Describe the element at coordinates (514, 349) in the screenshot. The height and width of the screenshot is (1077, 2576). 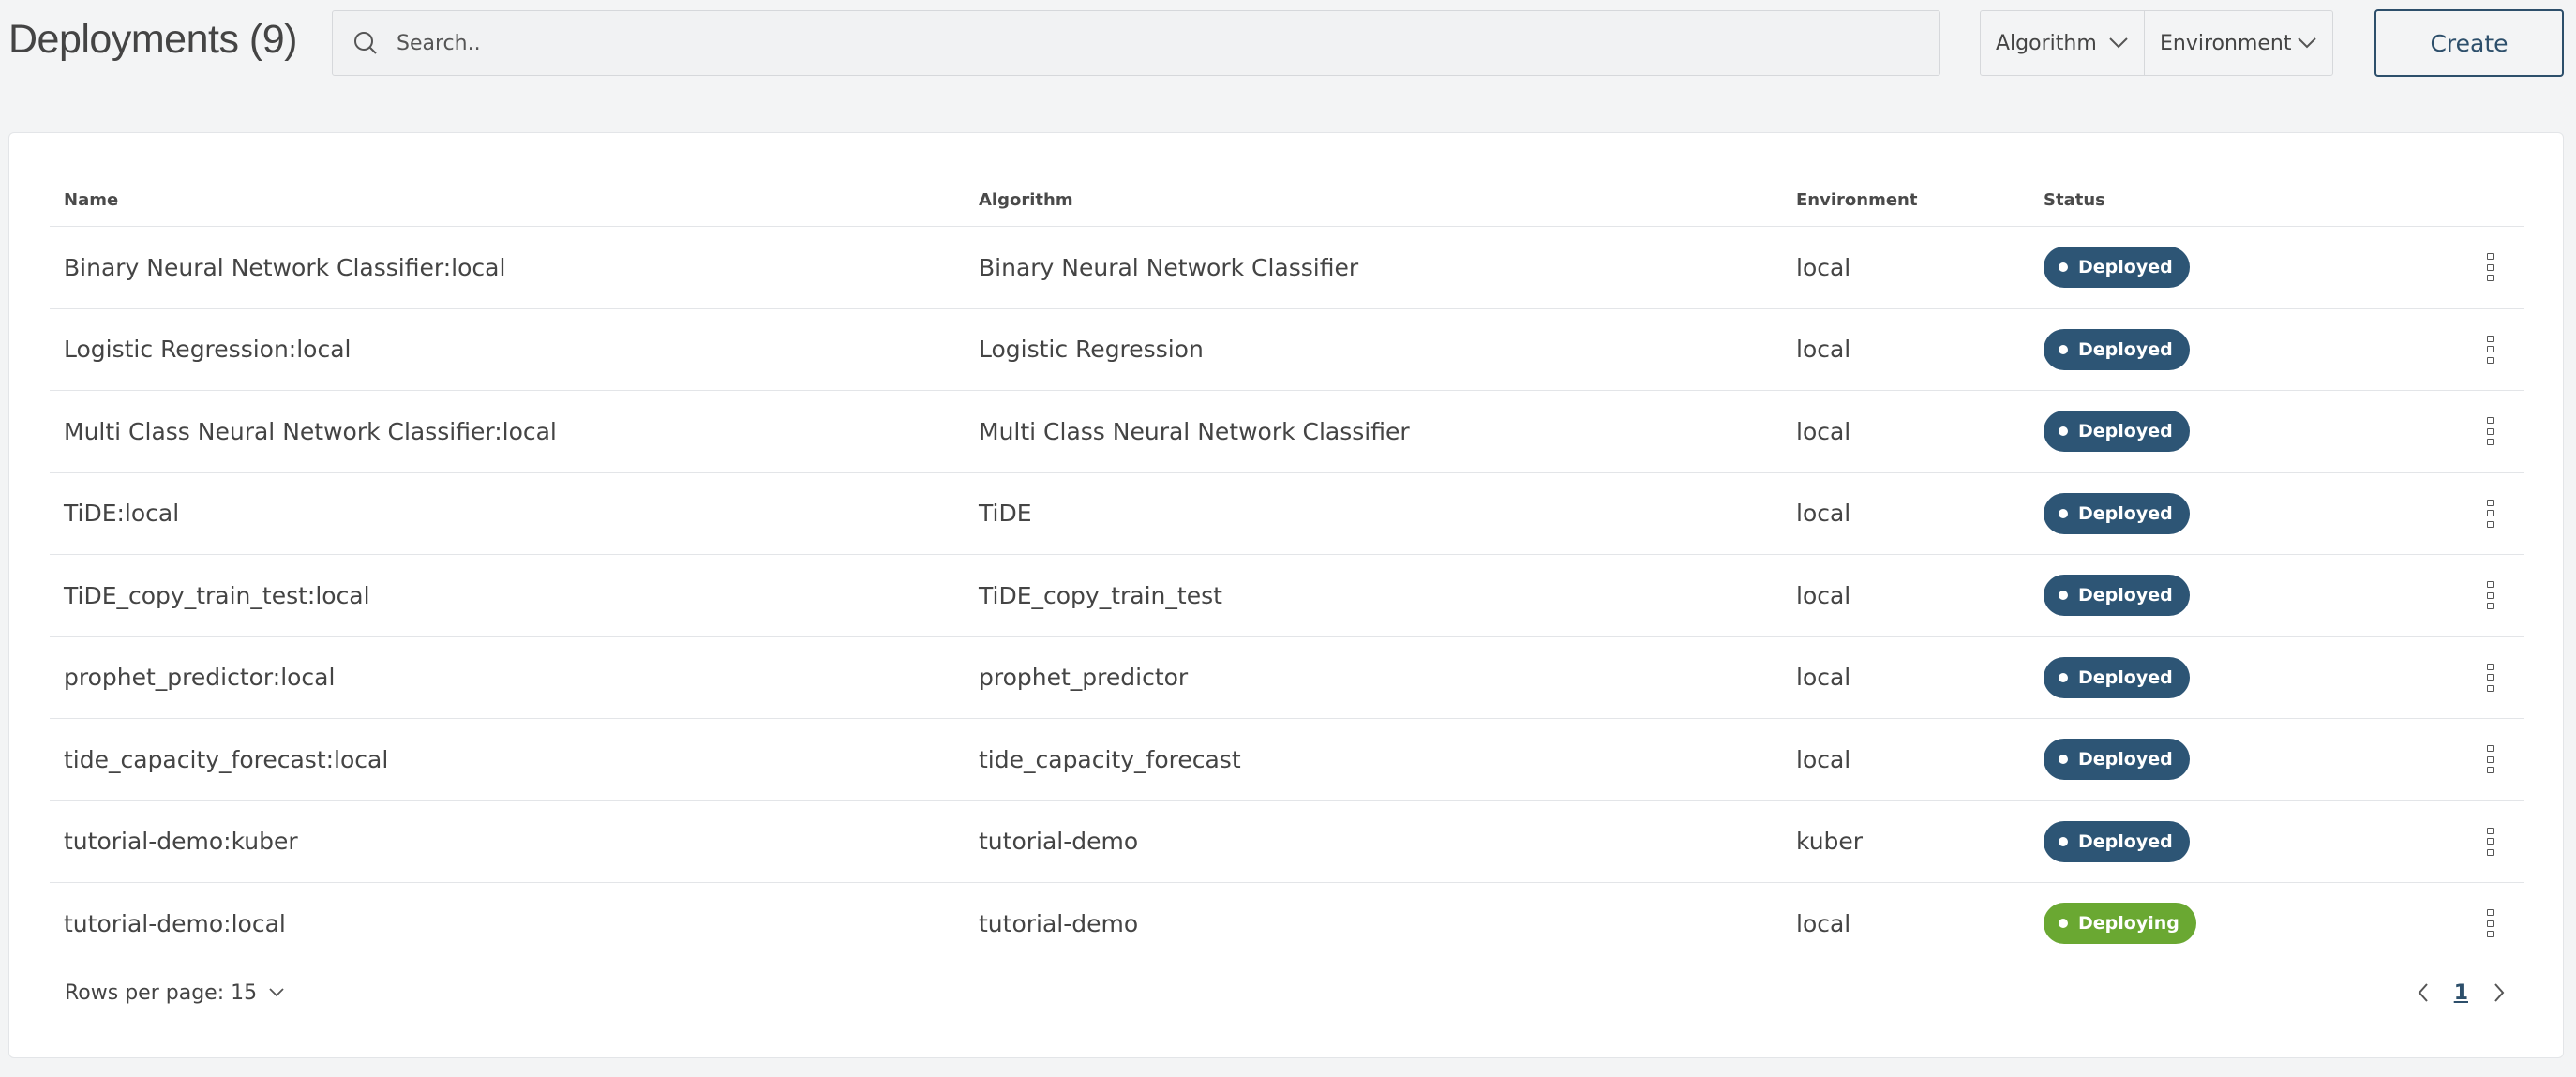
I see `deployment-name: Logistic Regression:local` at that location.